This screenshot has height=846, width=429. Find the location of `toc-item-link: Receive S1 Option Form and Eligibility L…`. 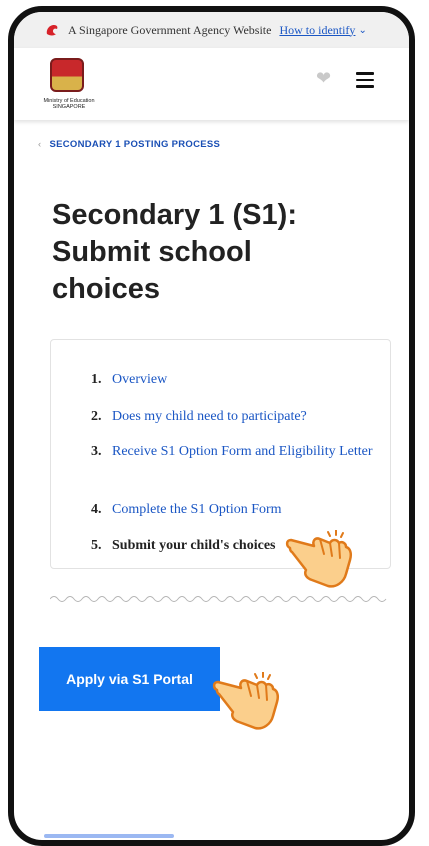

toc-item-link: Receive S1 Option Form and Eligibility L… is located at coordinates (247, 452).